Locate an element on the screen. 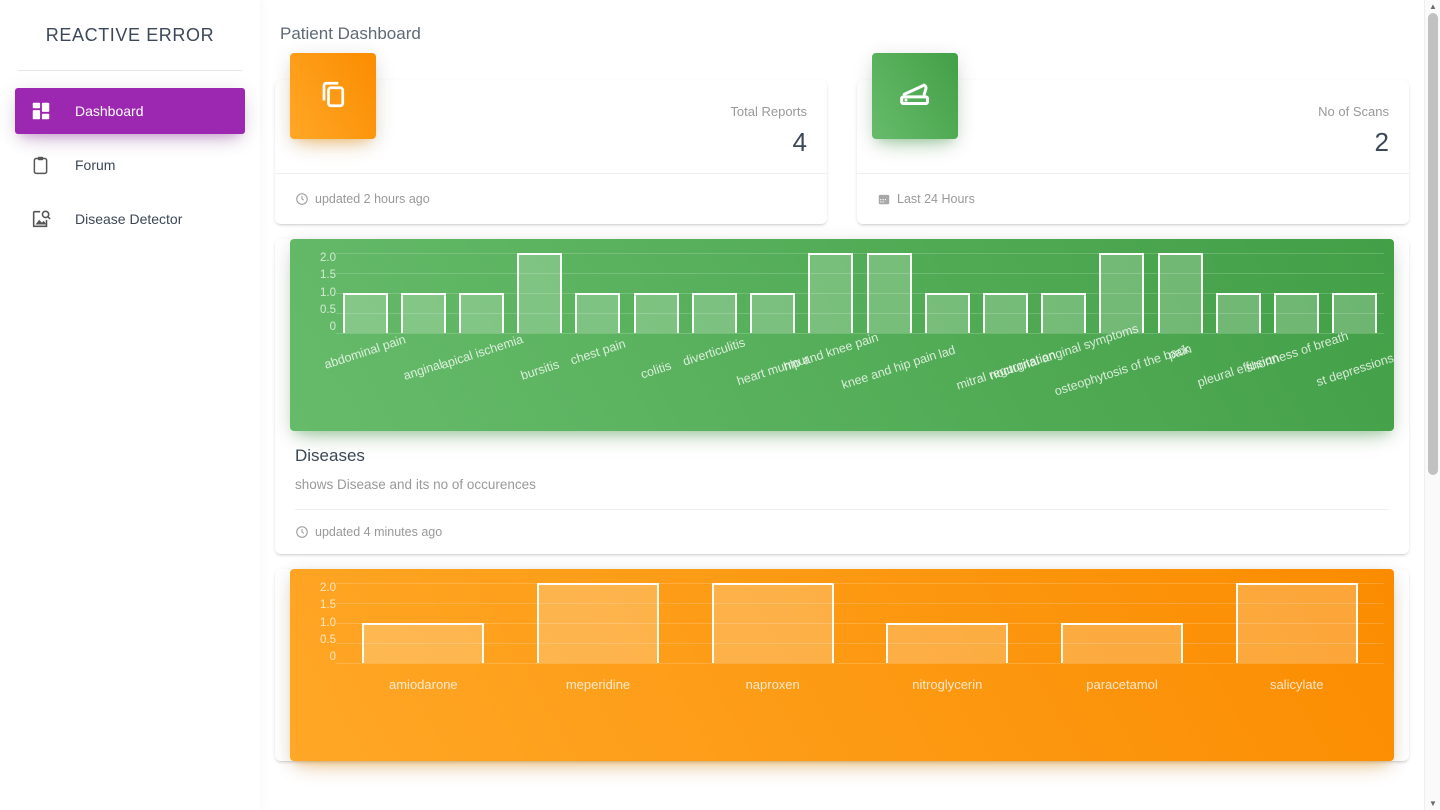 Image resolution: width=1440 pixels, height=810 pixels. scrollbar-thumb is located at coordinates (1433, 244).